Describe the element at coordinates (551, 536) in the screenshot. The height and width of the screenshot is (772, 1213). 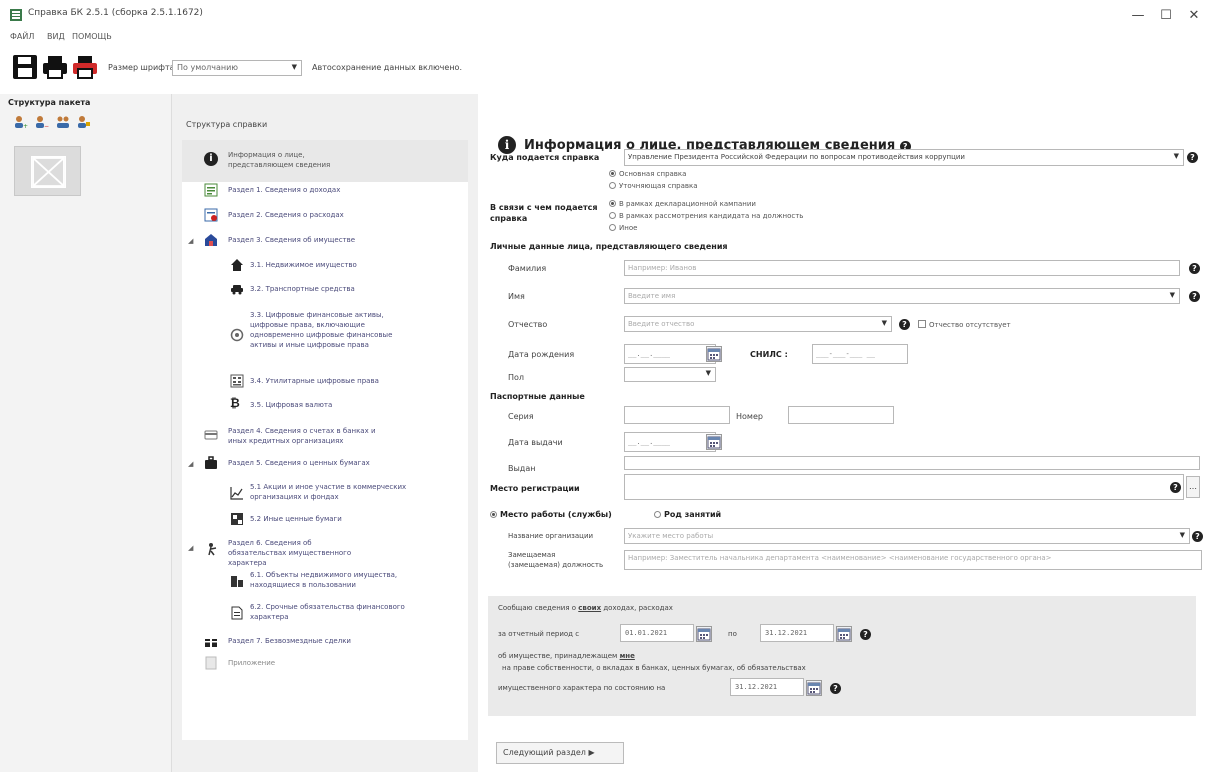
I see `org-label: Название организации` at that location.